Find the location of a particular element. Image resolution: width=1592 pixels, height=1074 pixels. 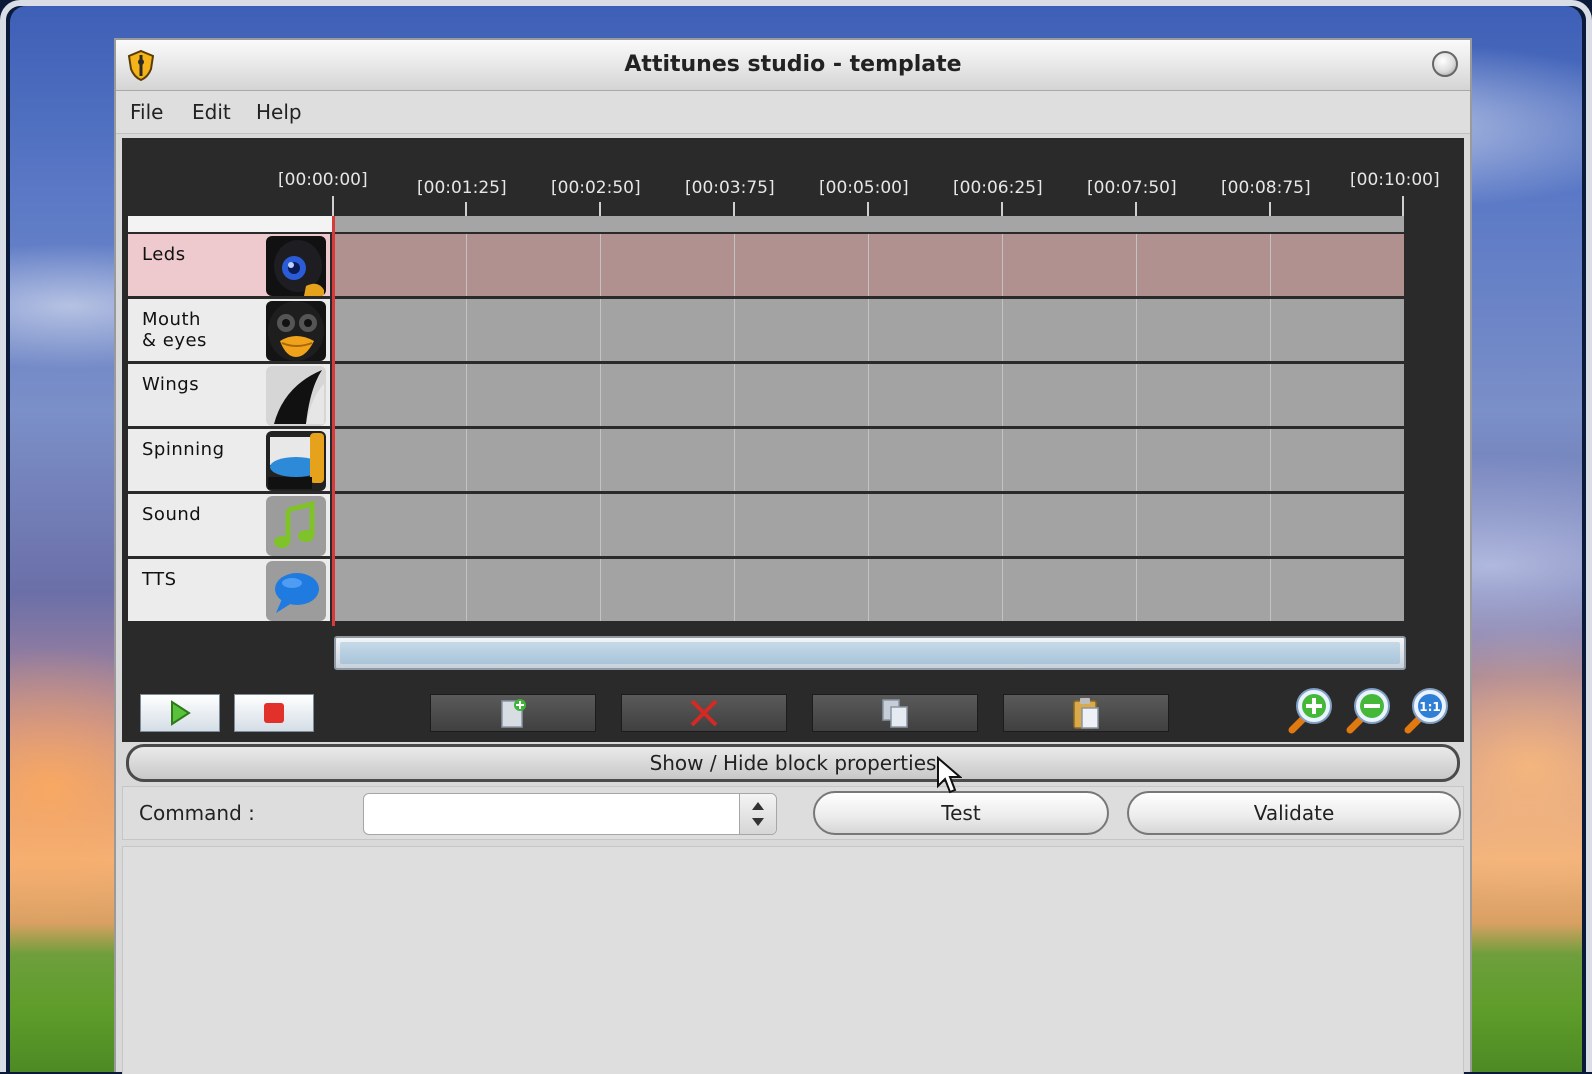

zoom-in-icon is located at coordinates (1310, 710).